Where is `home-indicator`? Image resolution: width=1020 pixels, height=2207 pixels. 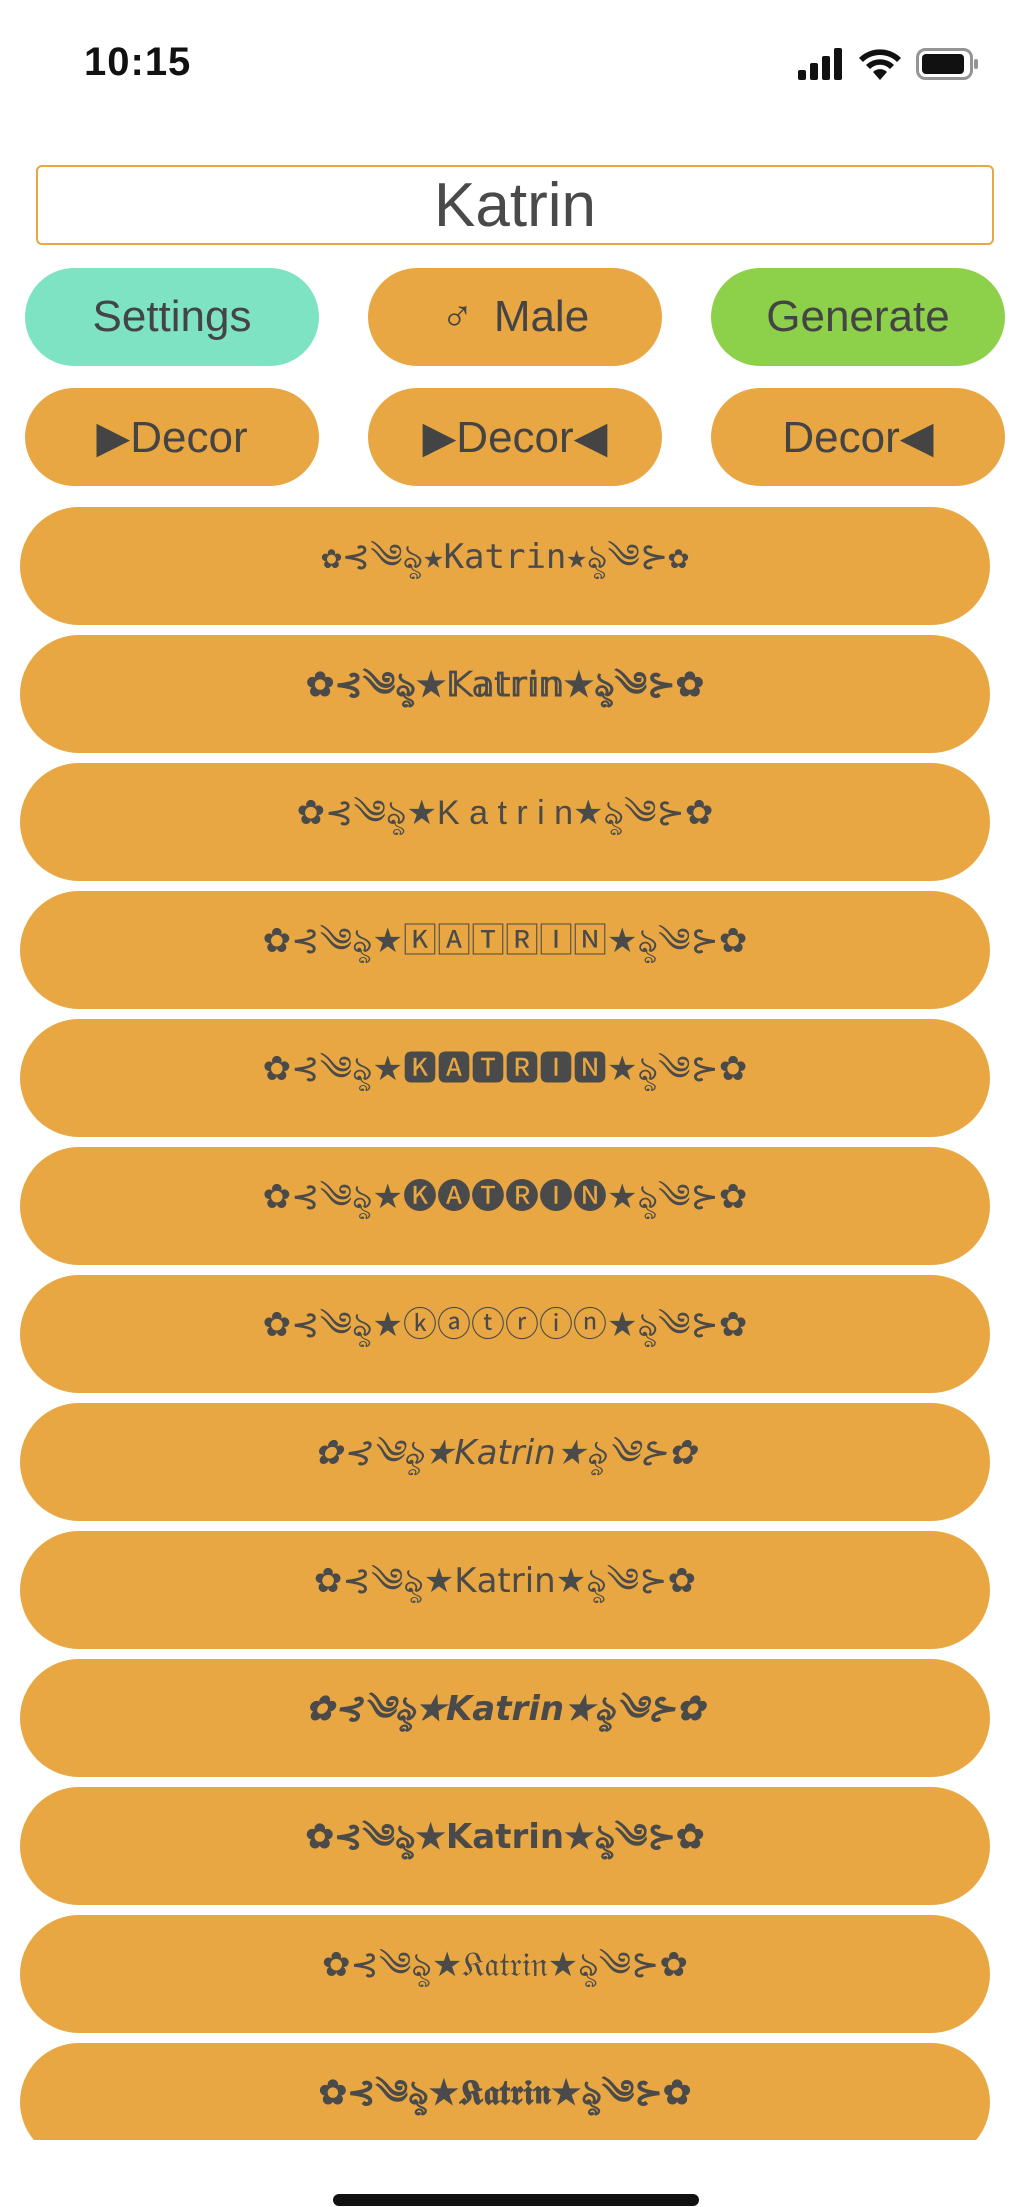 home-indicator is located at coordinates (516, 2200).